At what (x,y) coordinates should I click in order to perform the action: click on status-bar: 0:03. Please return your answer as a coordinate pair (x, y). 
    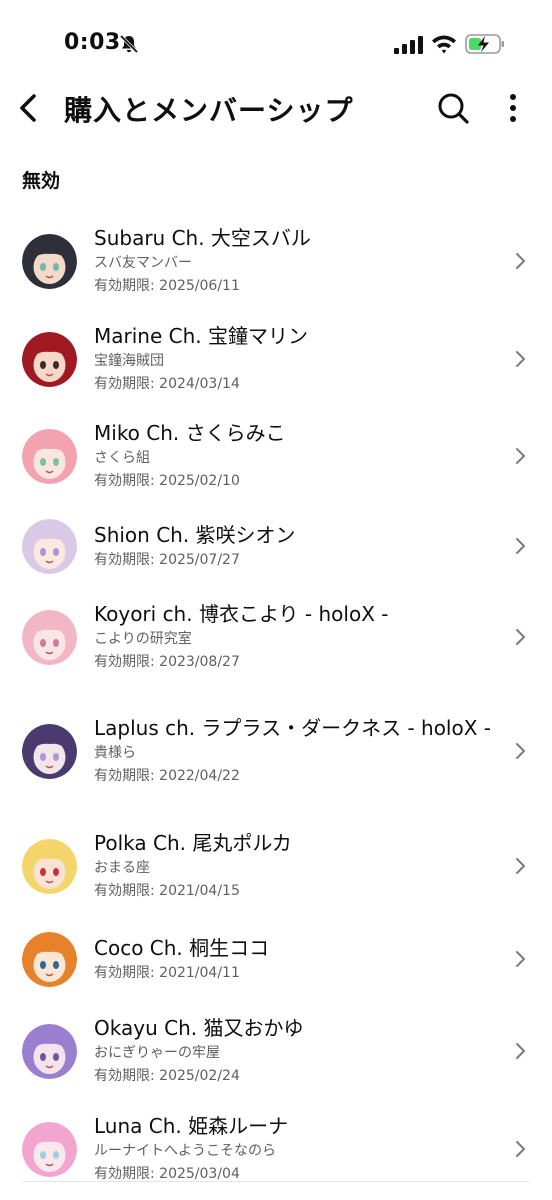
    Looking at the image, I should click on (276, 45).